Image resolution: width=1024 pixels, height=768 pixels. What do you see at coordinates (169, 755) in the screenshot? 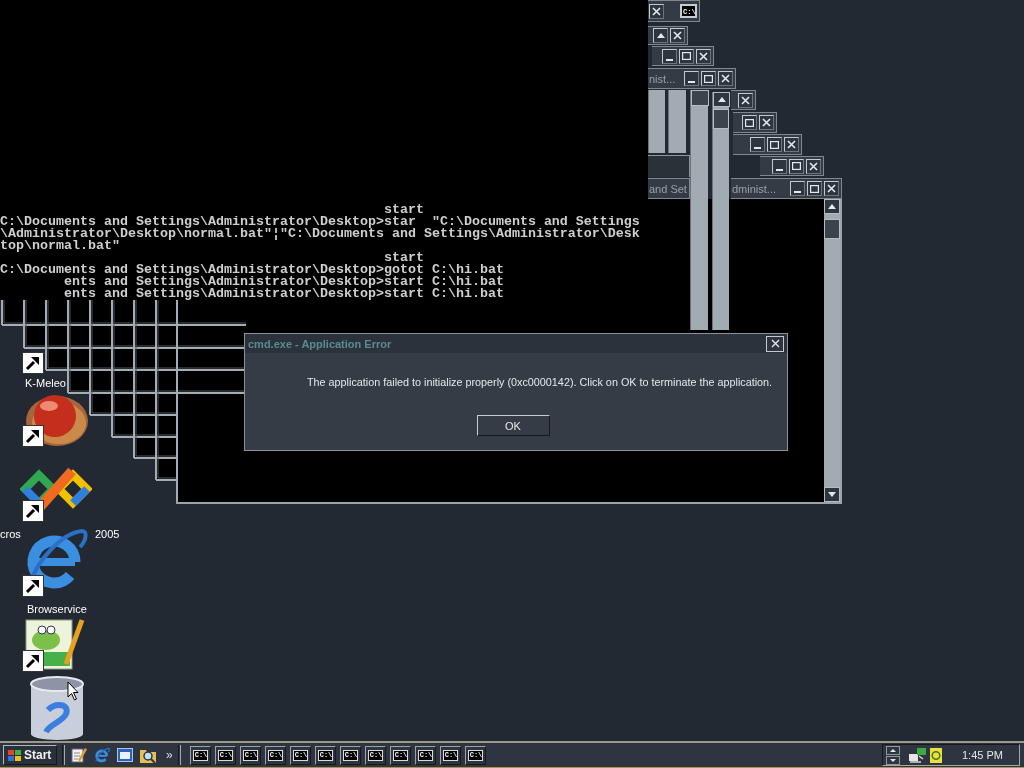
I see `more-button: »` at bounding box center [169, 755].